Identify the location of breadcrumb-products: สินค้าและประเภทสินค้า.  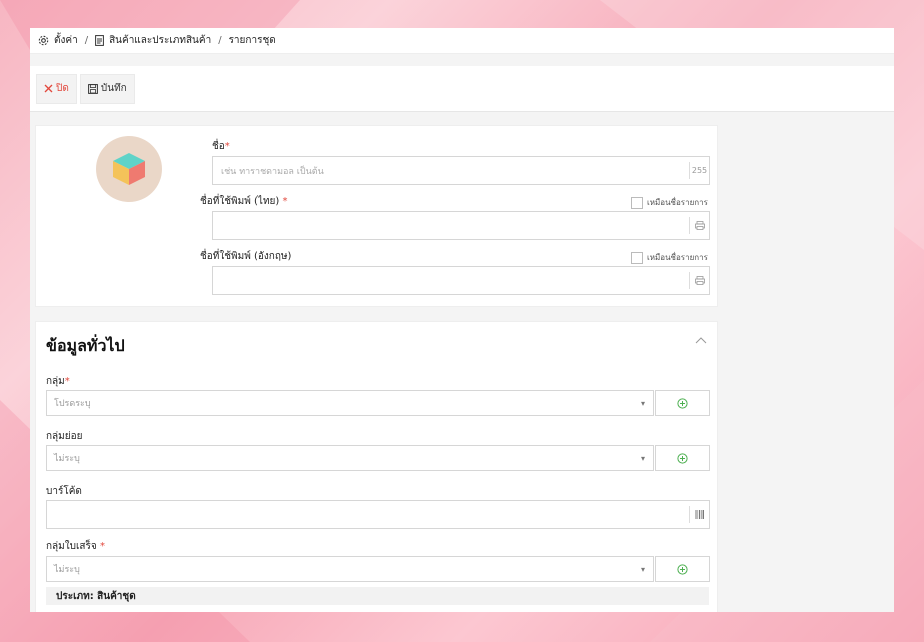
(160, 40).